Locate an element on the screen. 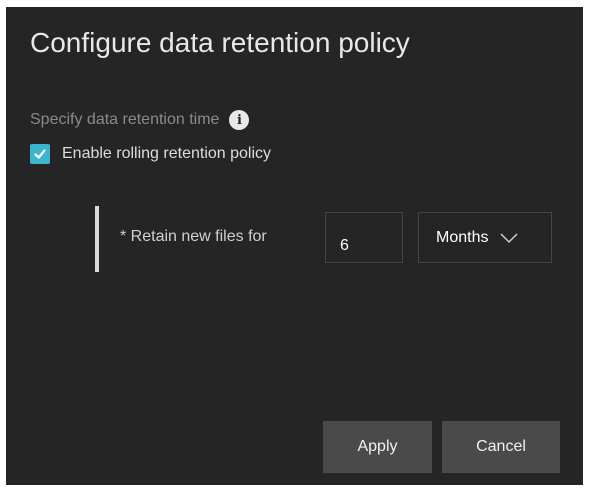 The height and width of the screenshot is (491, 589). section-label-text: Specify data retention time is located at coordinates (125, 119).